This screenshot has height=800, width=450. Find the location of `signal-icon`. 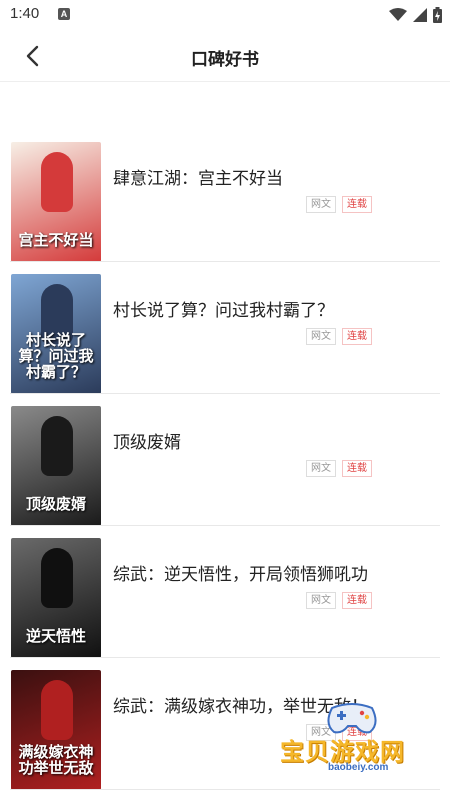

signal-icon is located at coordinates (420, 15).